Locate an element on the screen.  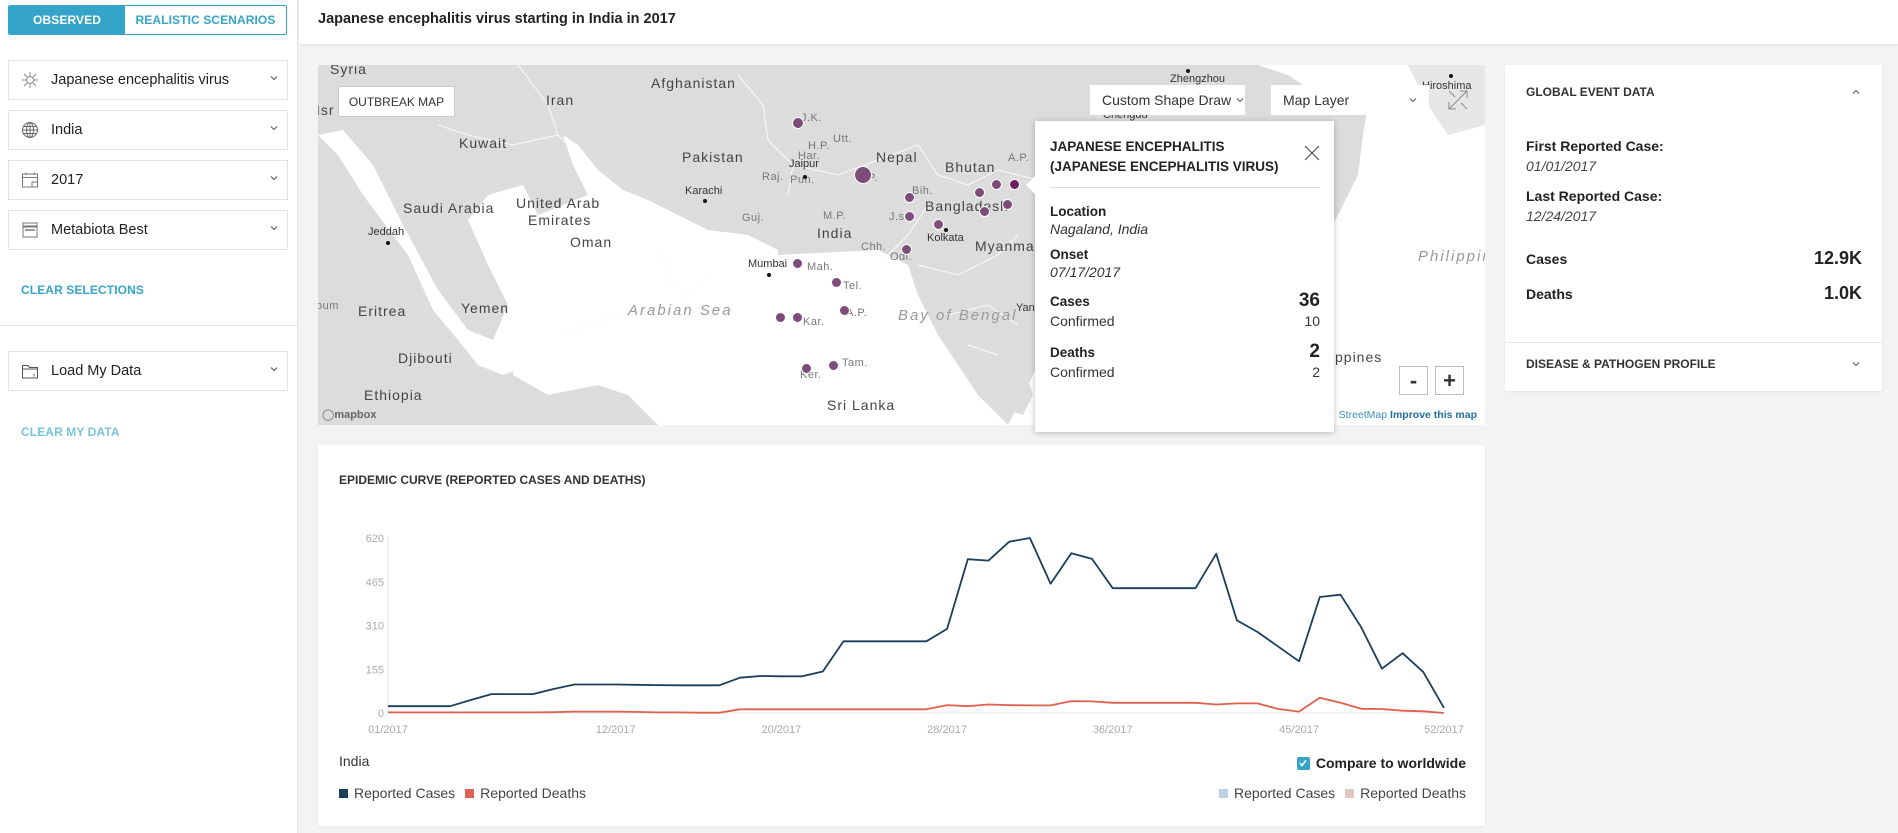
popup-deaths-label: Deaths is located at coordinates (1073, 352).